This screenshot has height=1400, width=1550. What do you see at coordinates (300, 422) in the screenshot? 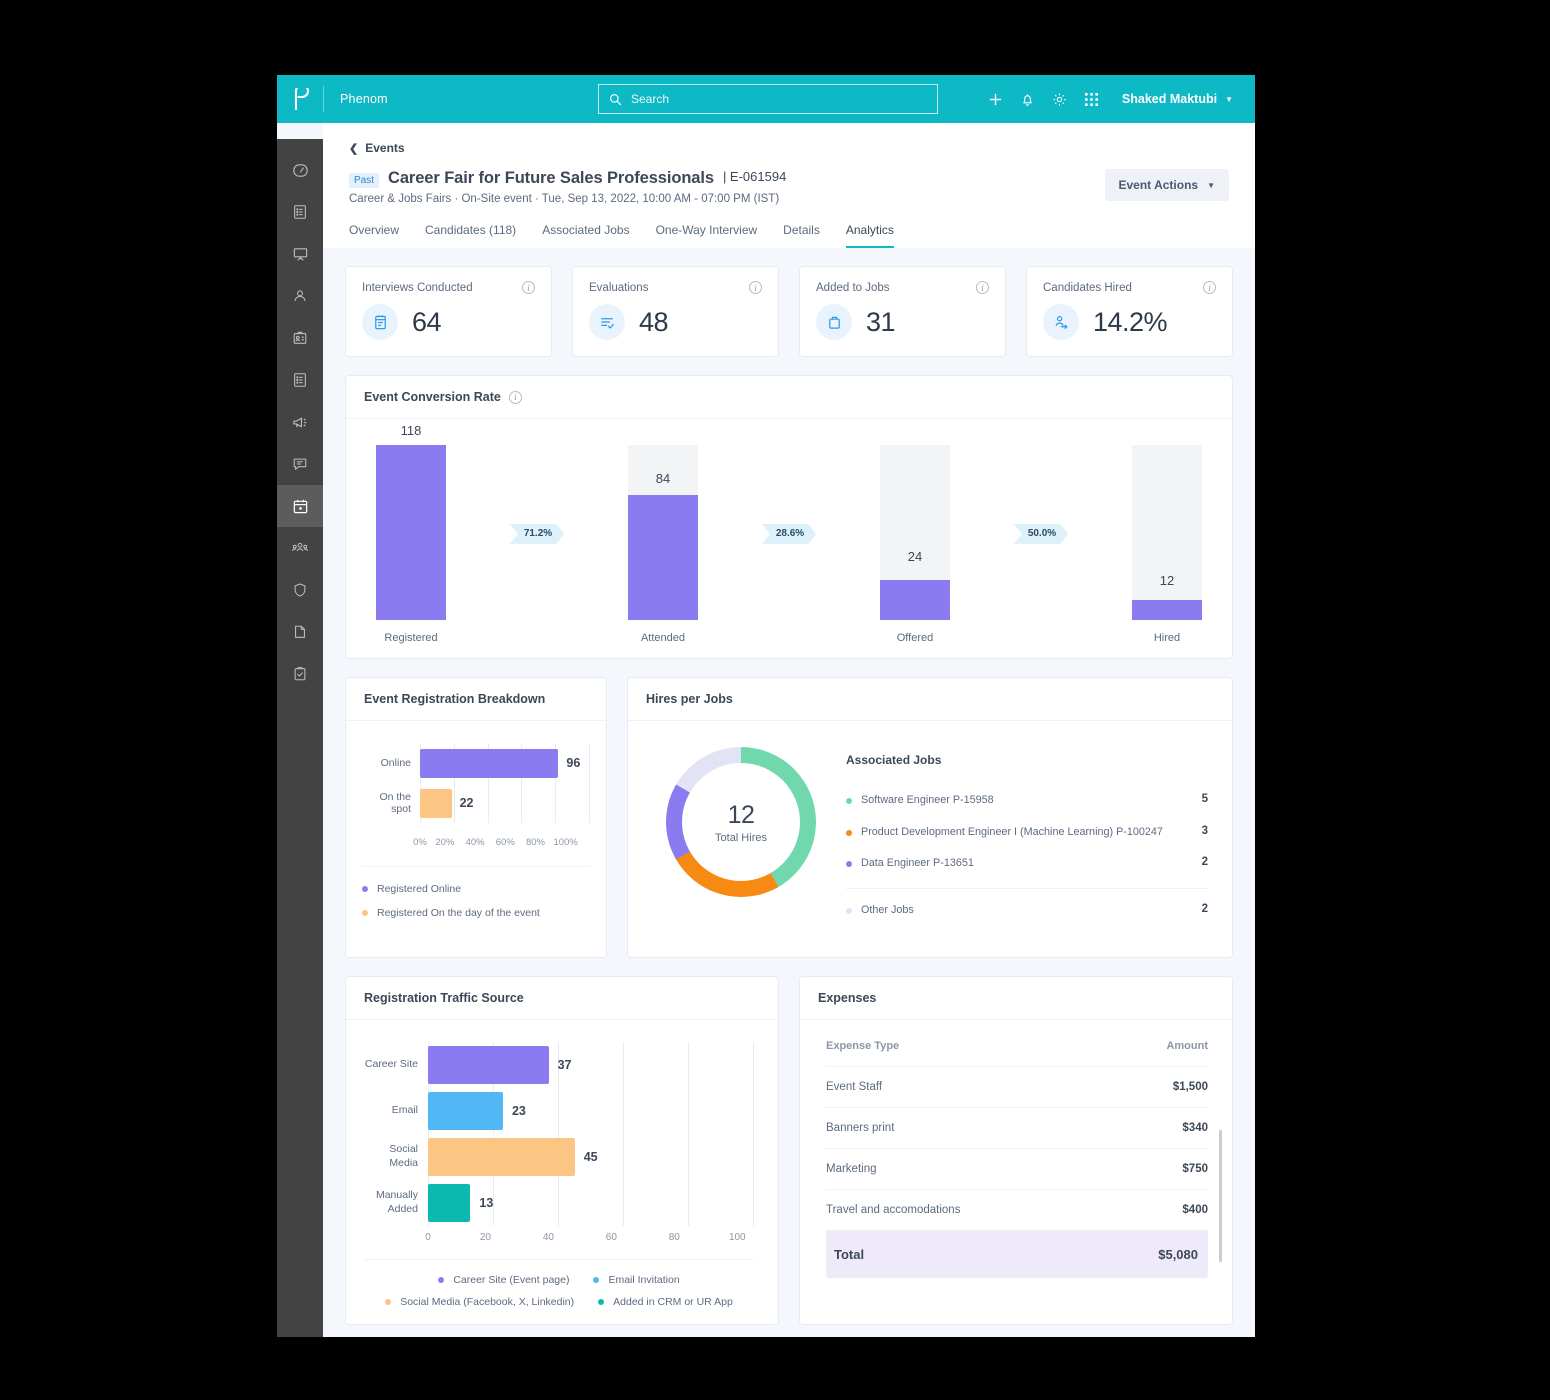
I see `sidebar-item-campaigns` at bounding box center [300, 422].